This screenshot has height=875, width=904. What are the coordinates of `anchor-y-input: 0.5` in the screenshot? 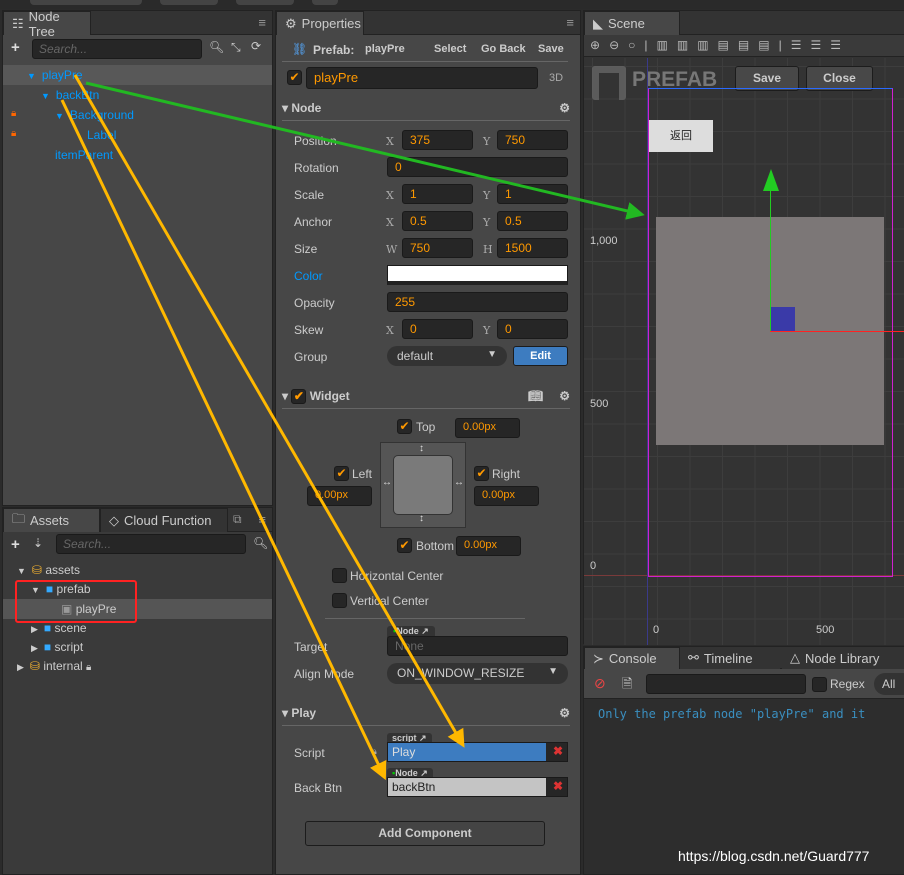 It's located at (532, 221).